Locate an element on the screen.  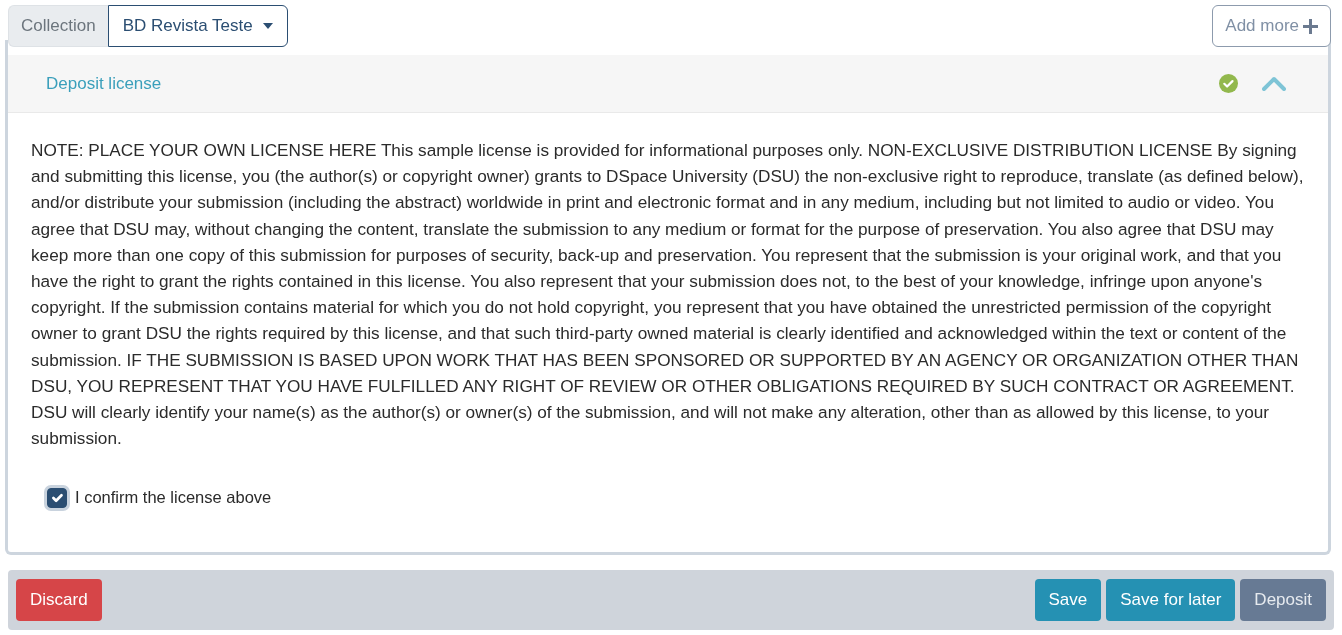
confirm-checkbox is located at coordinates (57, 497).